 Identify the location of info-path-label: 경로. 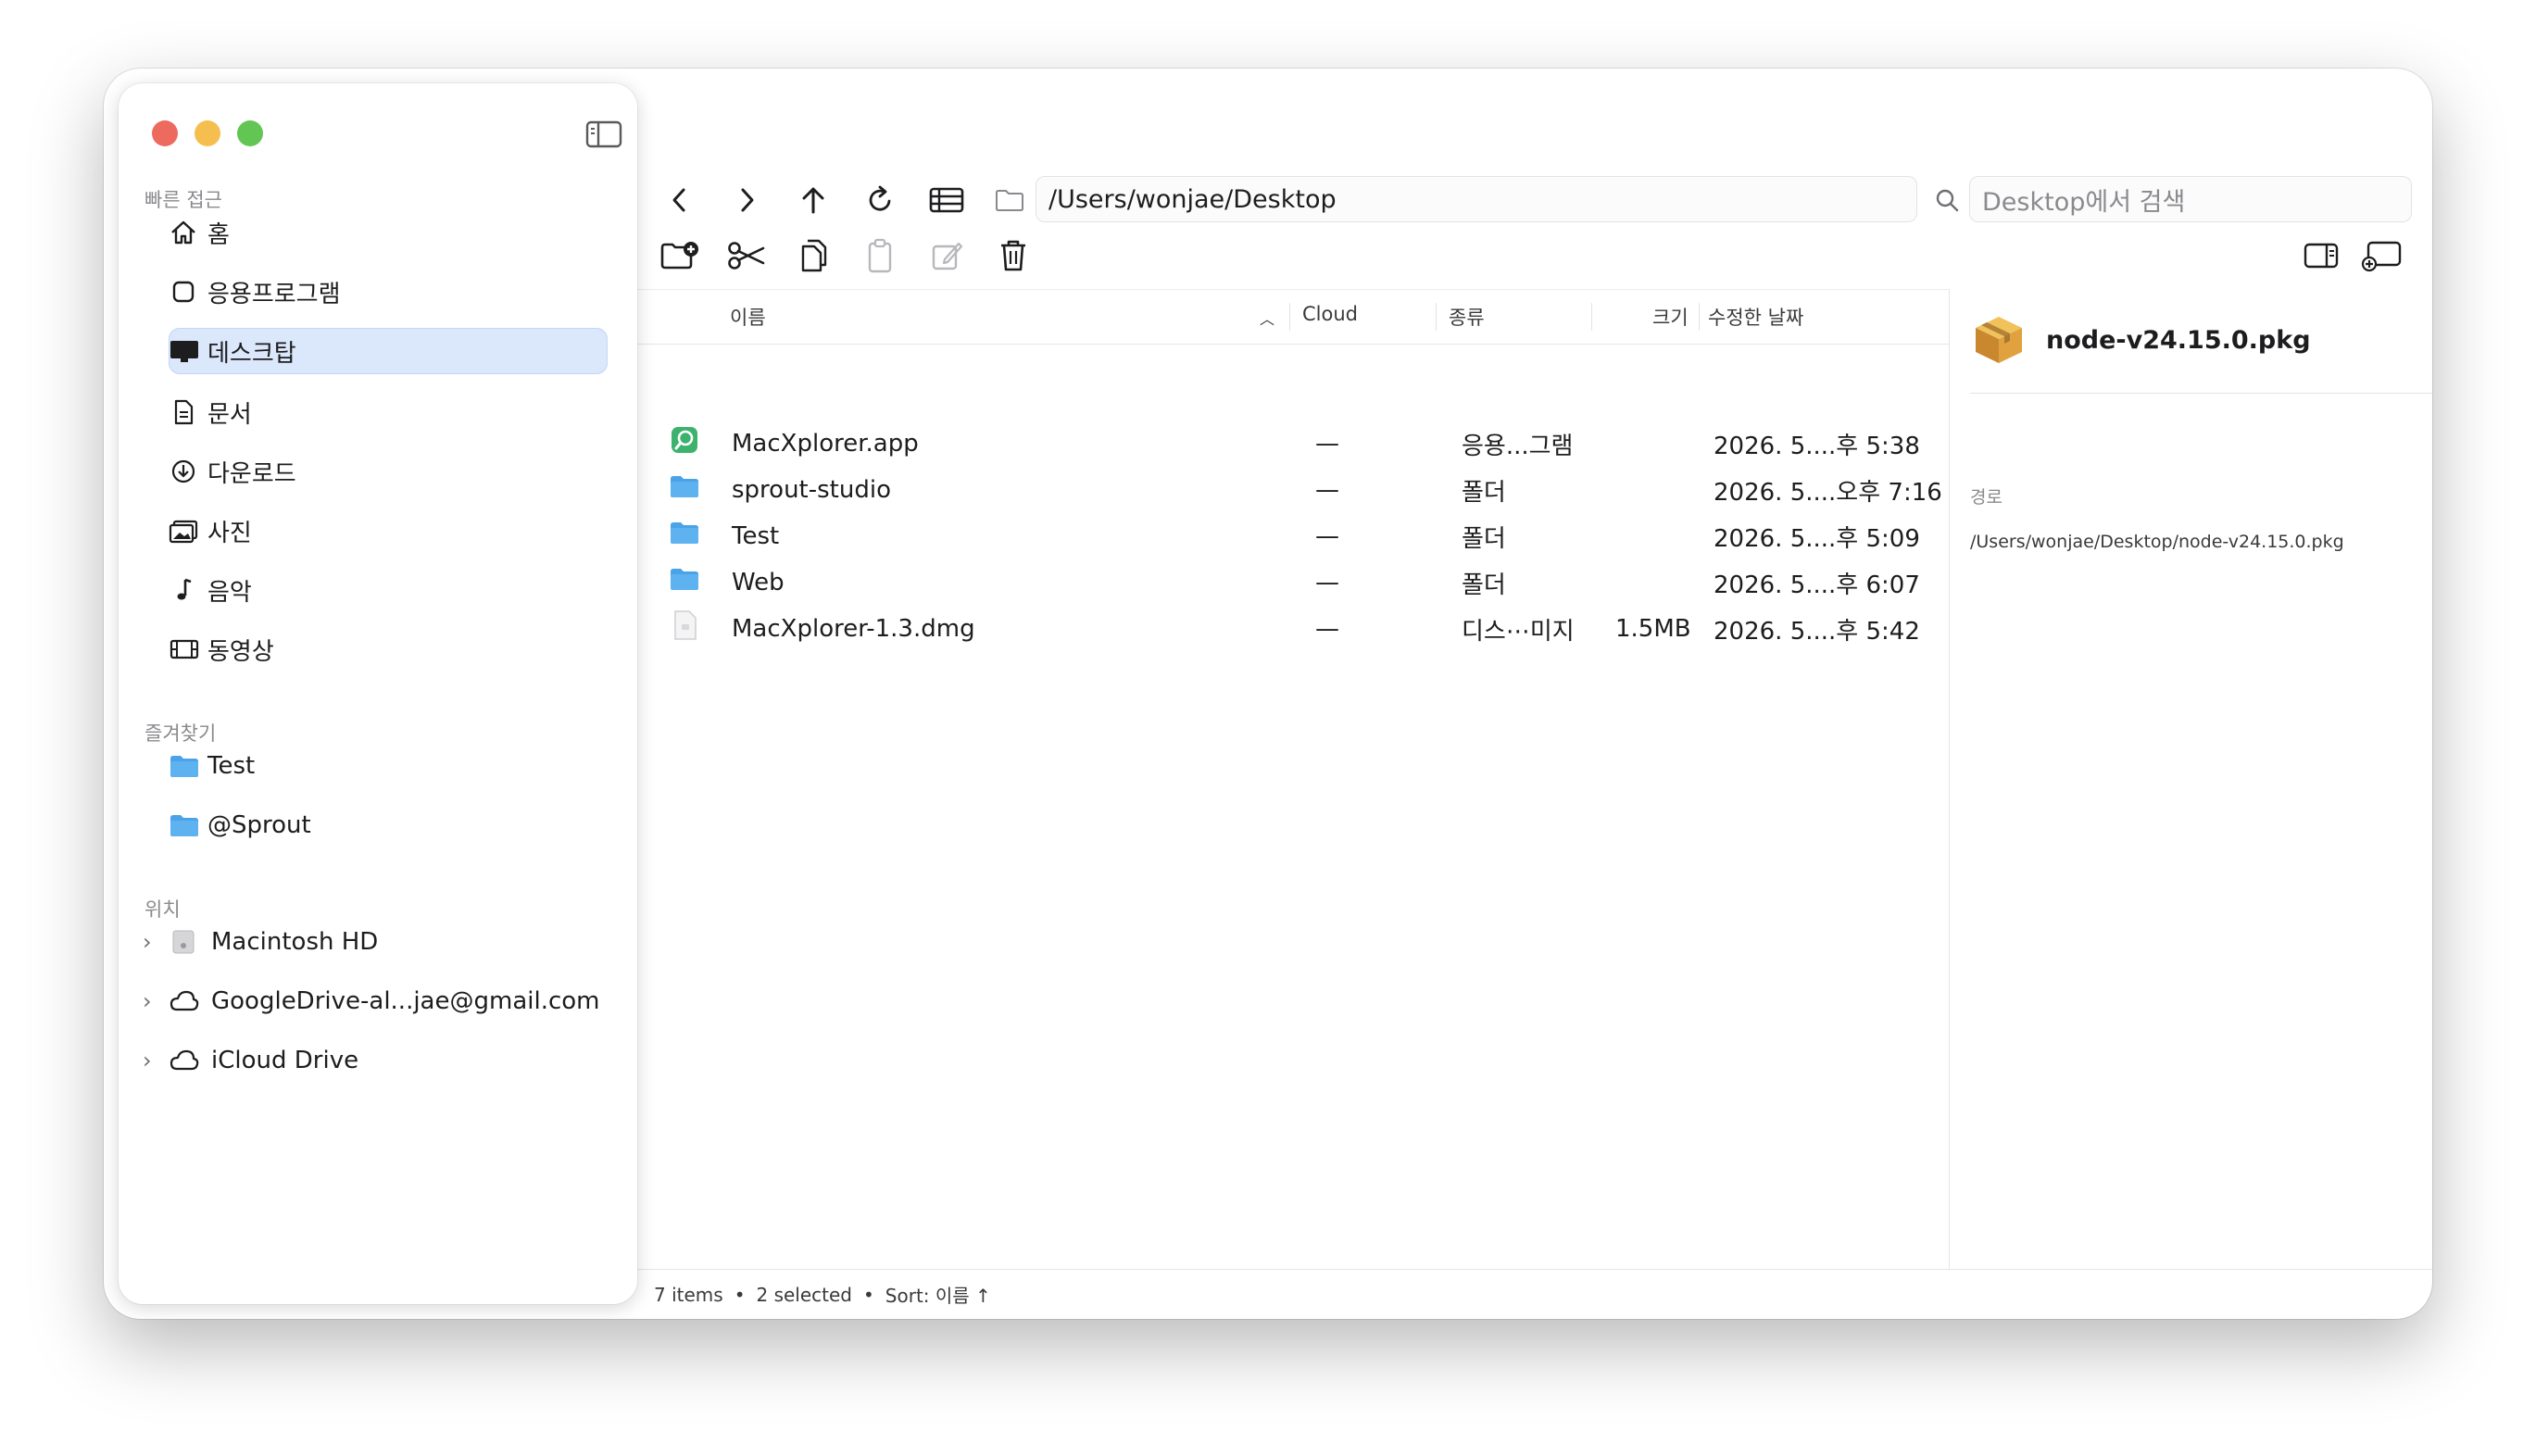
(1986, 497).